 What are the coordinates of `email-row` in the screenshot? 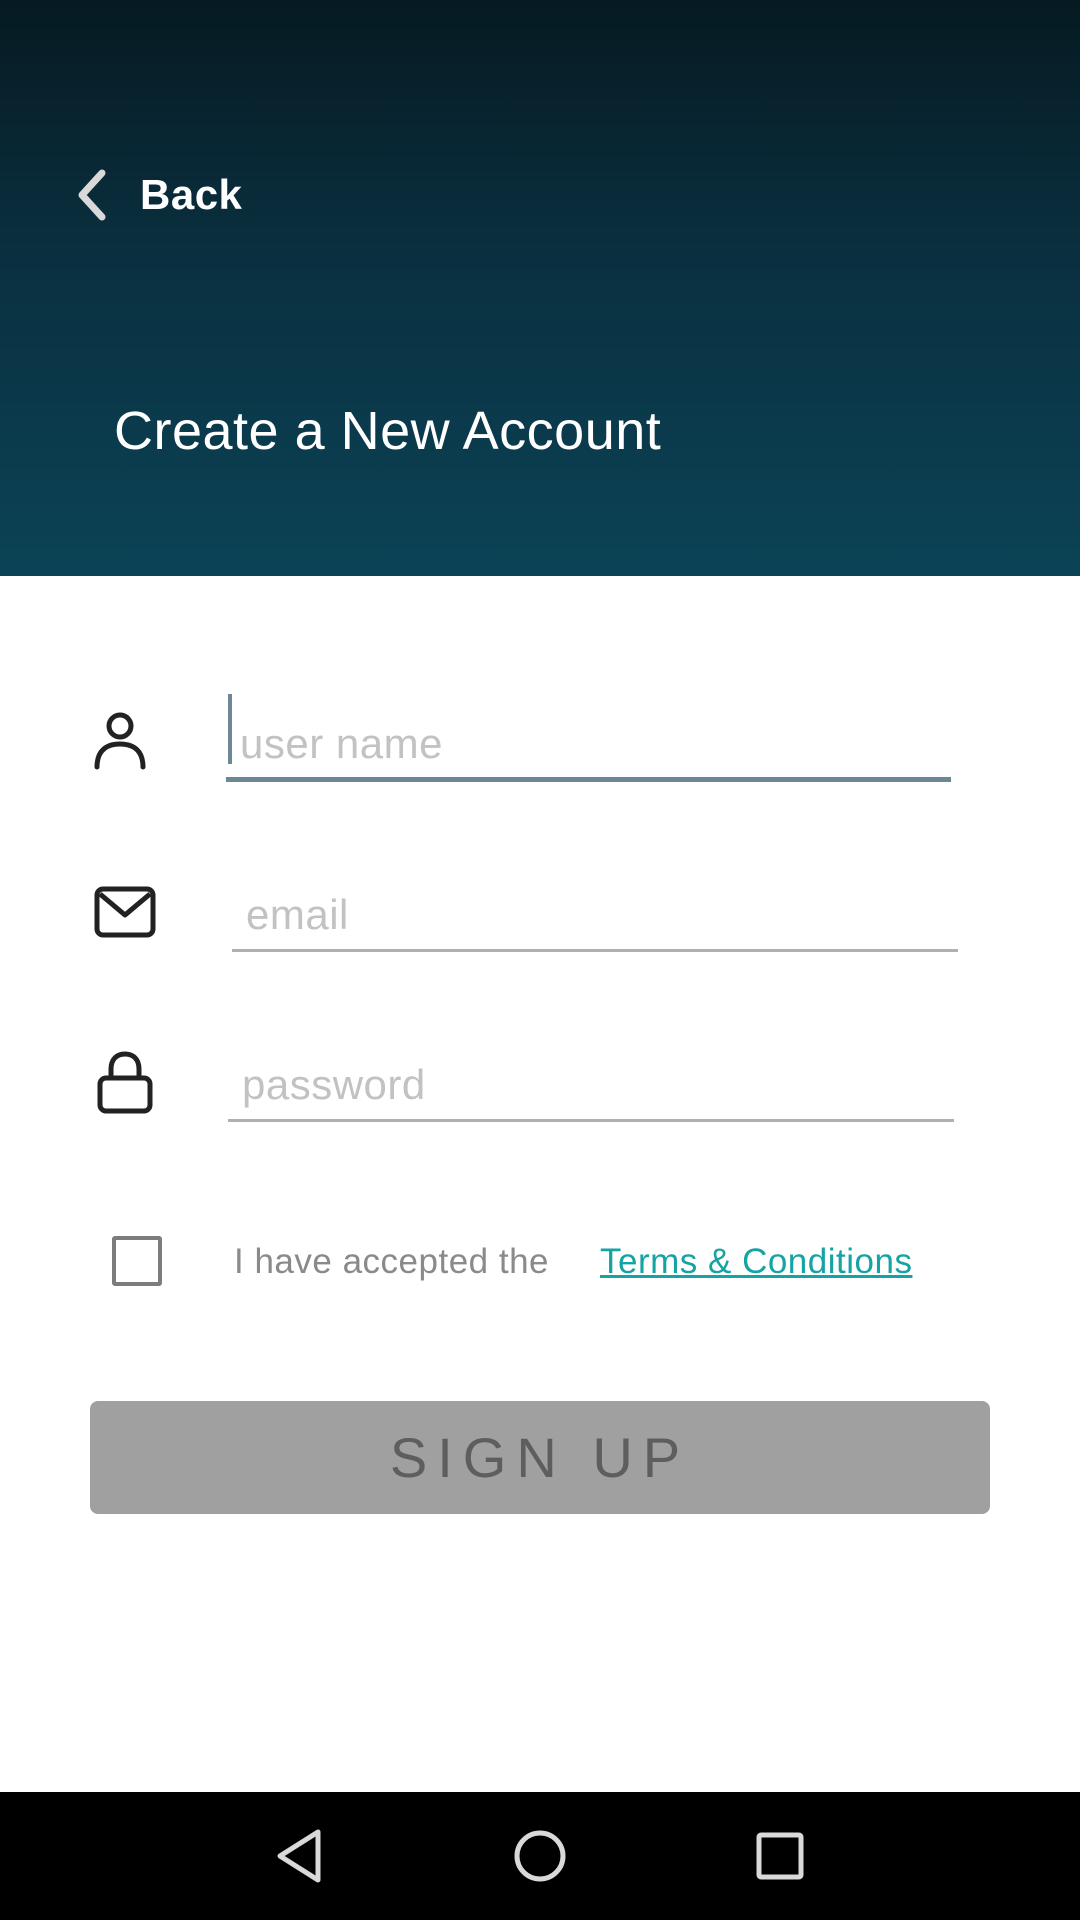 It's located at (540, 922).